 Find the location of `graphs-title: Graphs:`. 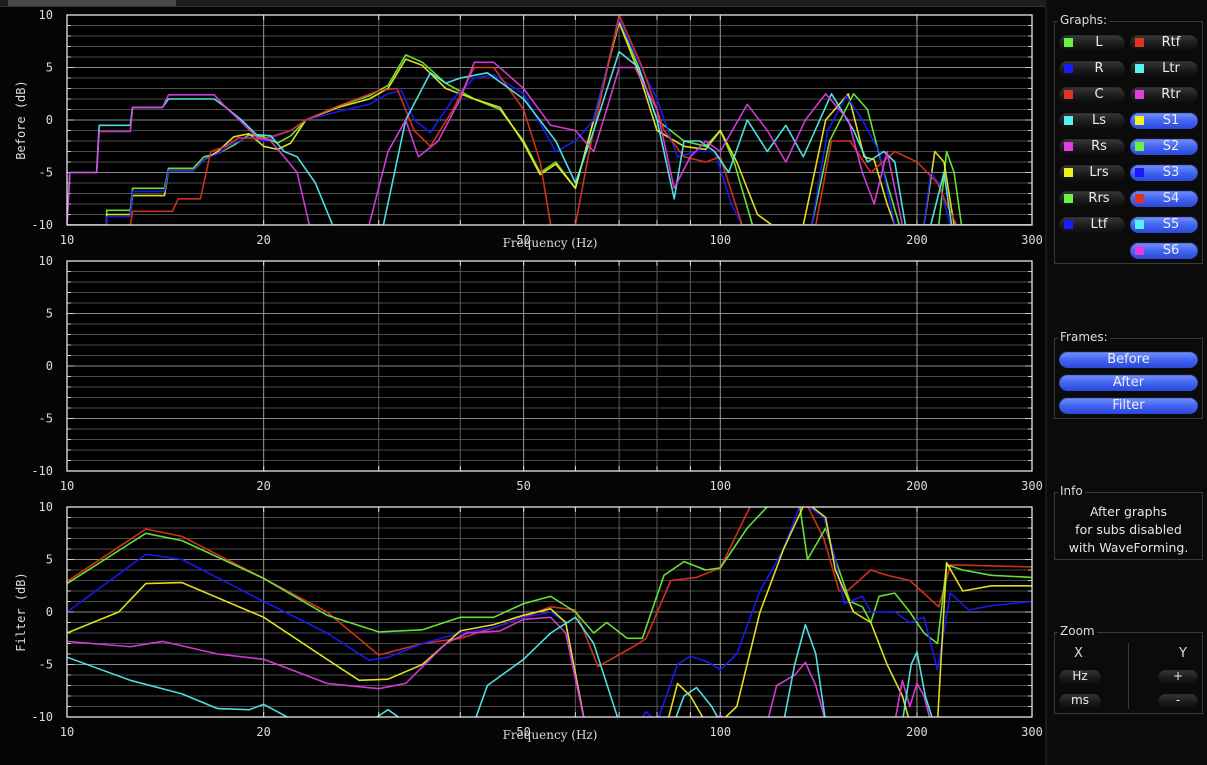

graphs-title: Graphs: is located at coordinates (1084, 20).